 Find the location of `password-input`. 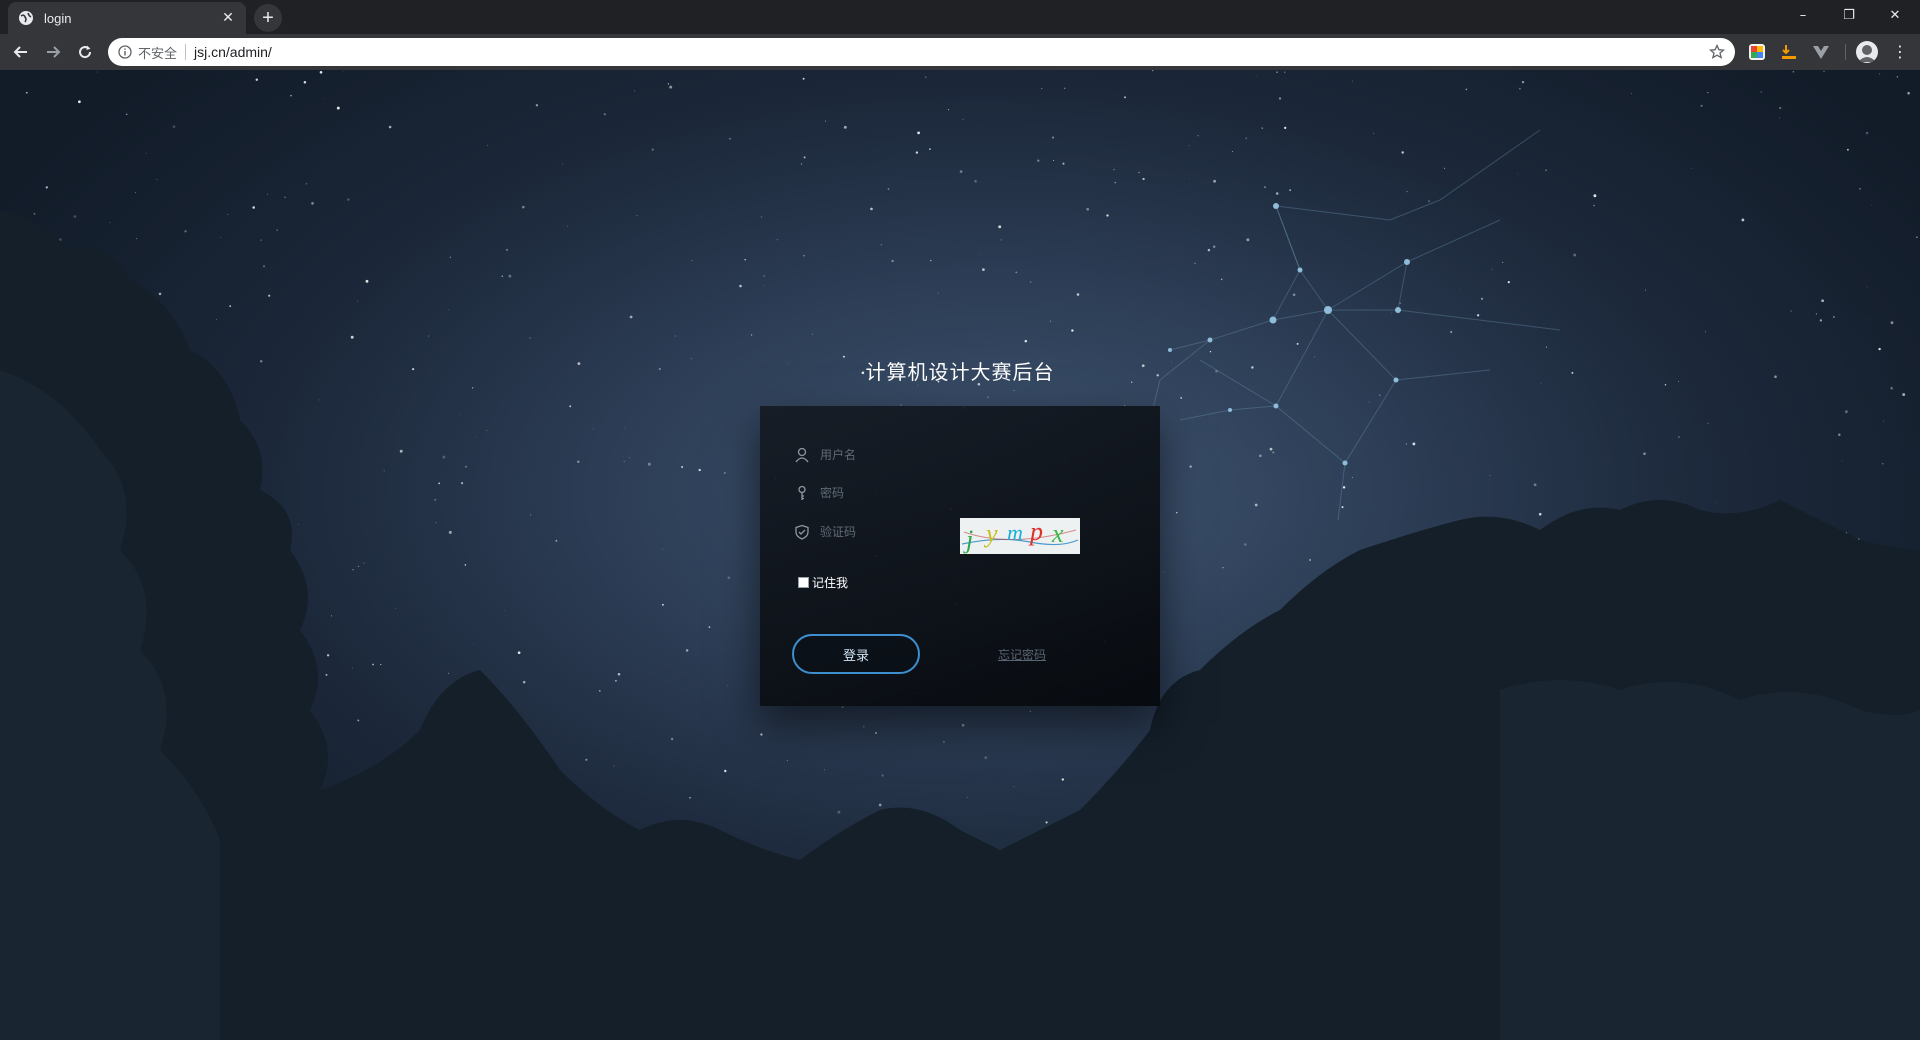

password-input is located at coordinates (885, 493).